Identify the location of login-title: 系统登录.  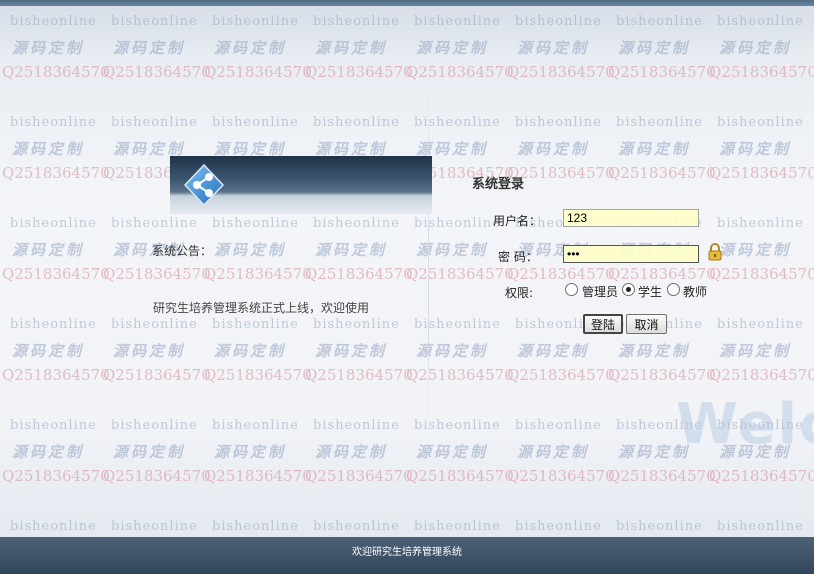
(498, 184).